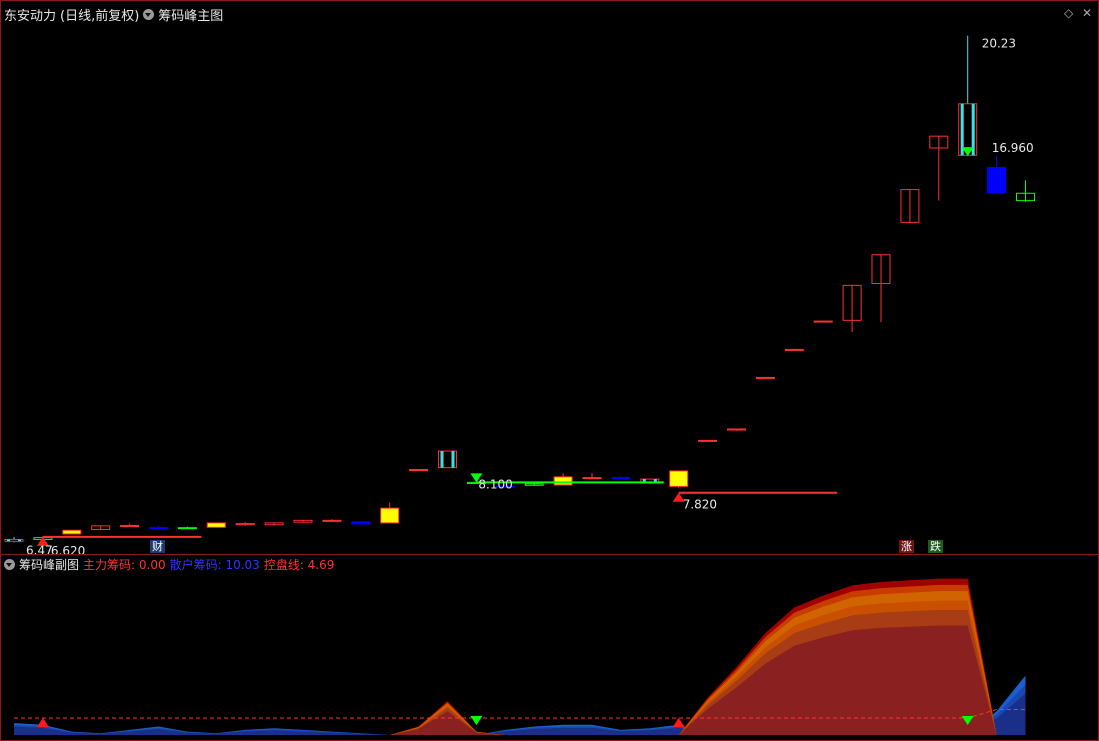 The image size is (1099, 741). I want to click on badge-zhang: 涨, so click(906, 546).